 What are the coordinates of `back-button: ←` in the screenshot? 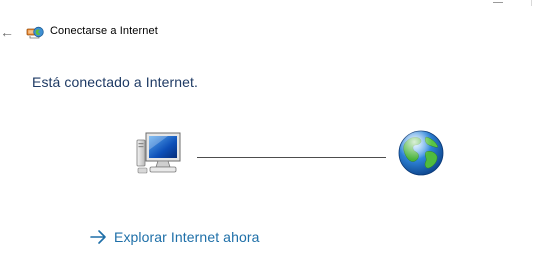 It's located at (7, 32).